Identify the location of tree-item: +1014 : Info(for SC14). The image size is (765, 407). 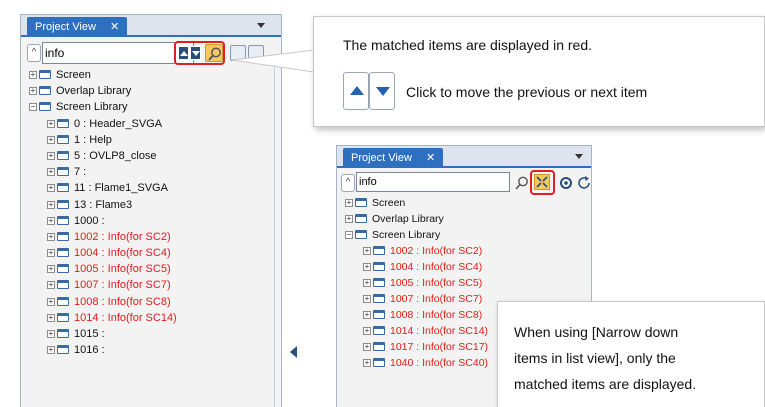
(153, 318).